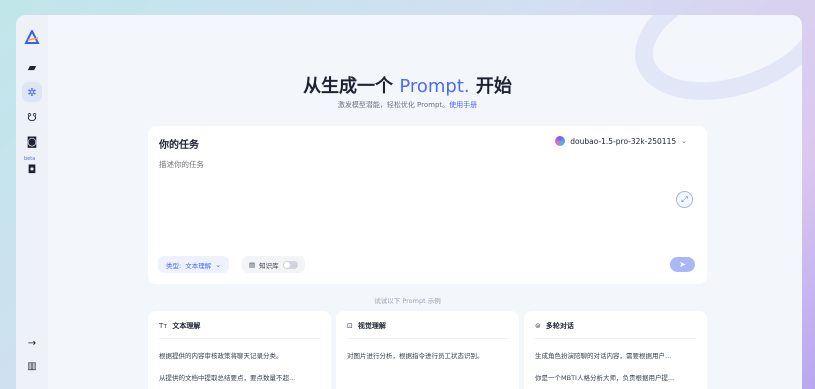 This screenshot has height=389, width=815. I want to click on title-suffix: 开始, so click(493, 86).